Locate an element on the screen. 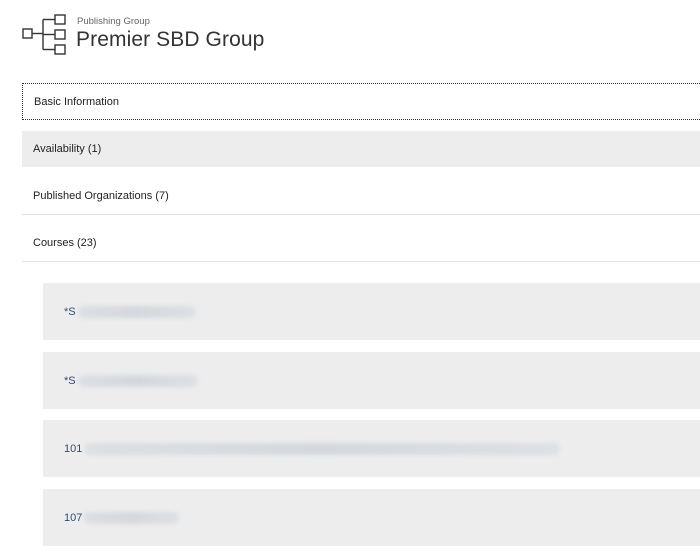 The image size is (700, 553). section-availability: Availability (1) is located at coordinates (361, 149).